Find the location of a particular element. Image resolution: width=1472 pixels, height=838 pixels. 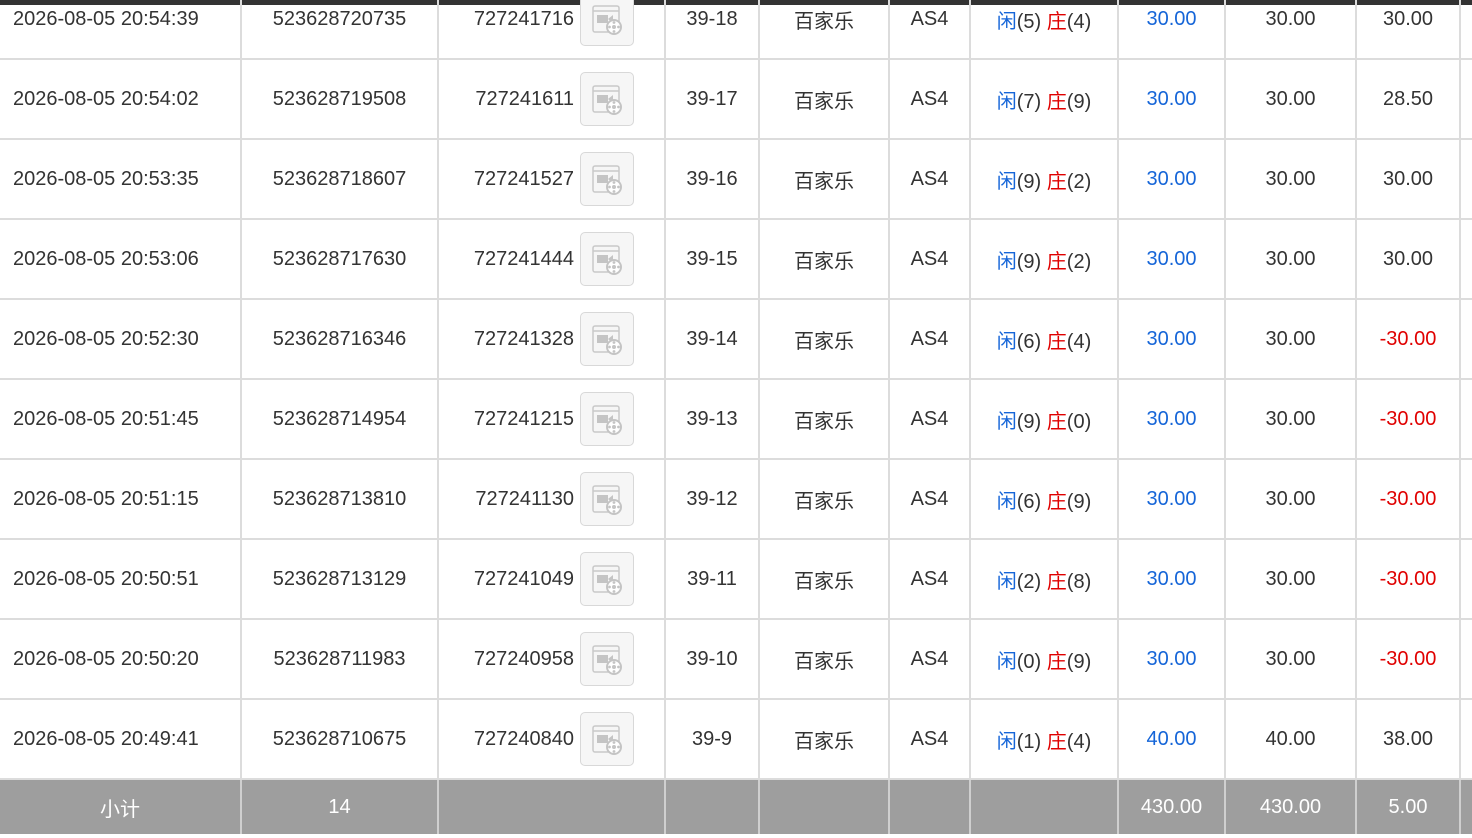

round-number: 727240958 is located at coordinates (523, 658).